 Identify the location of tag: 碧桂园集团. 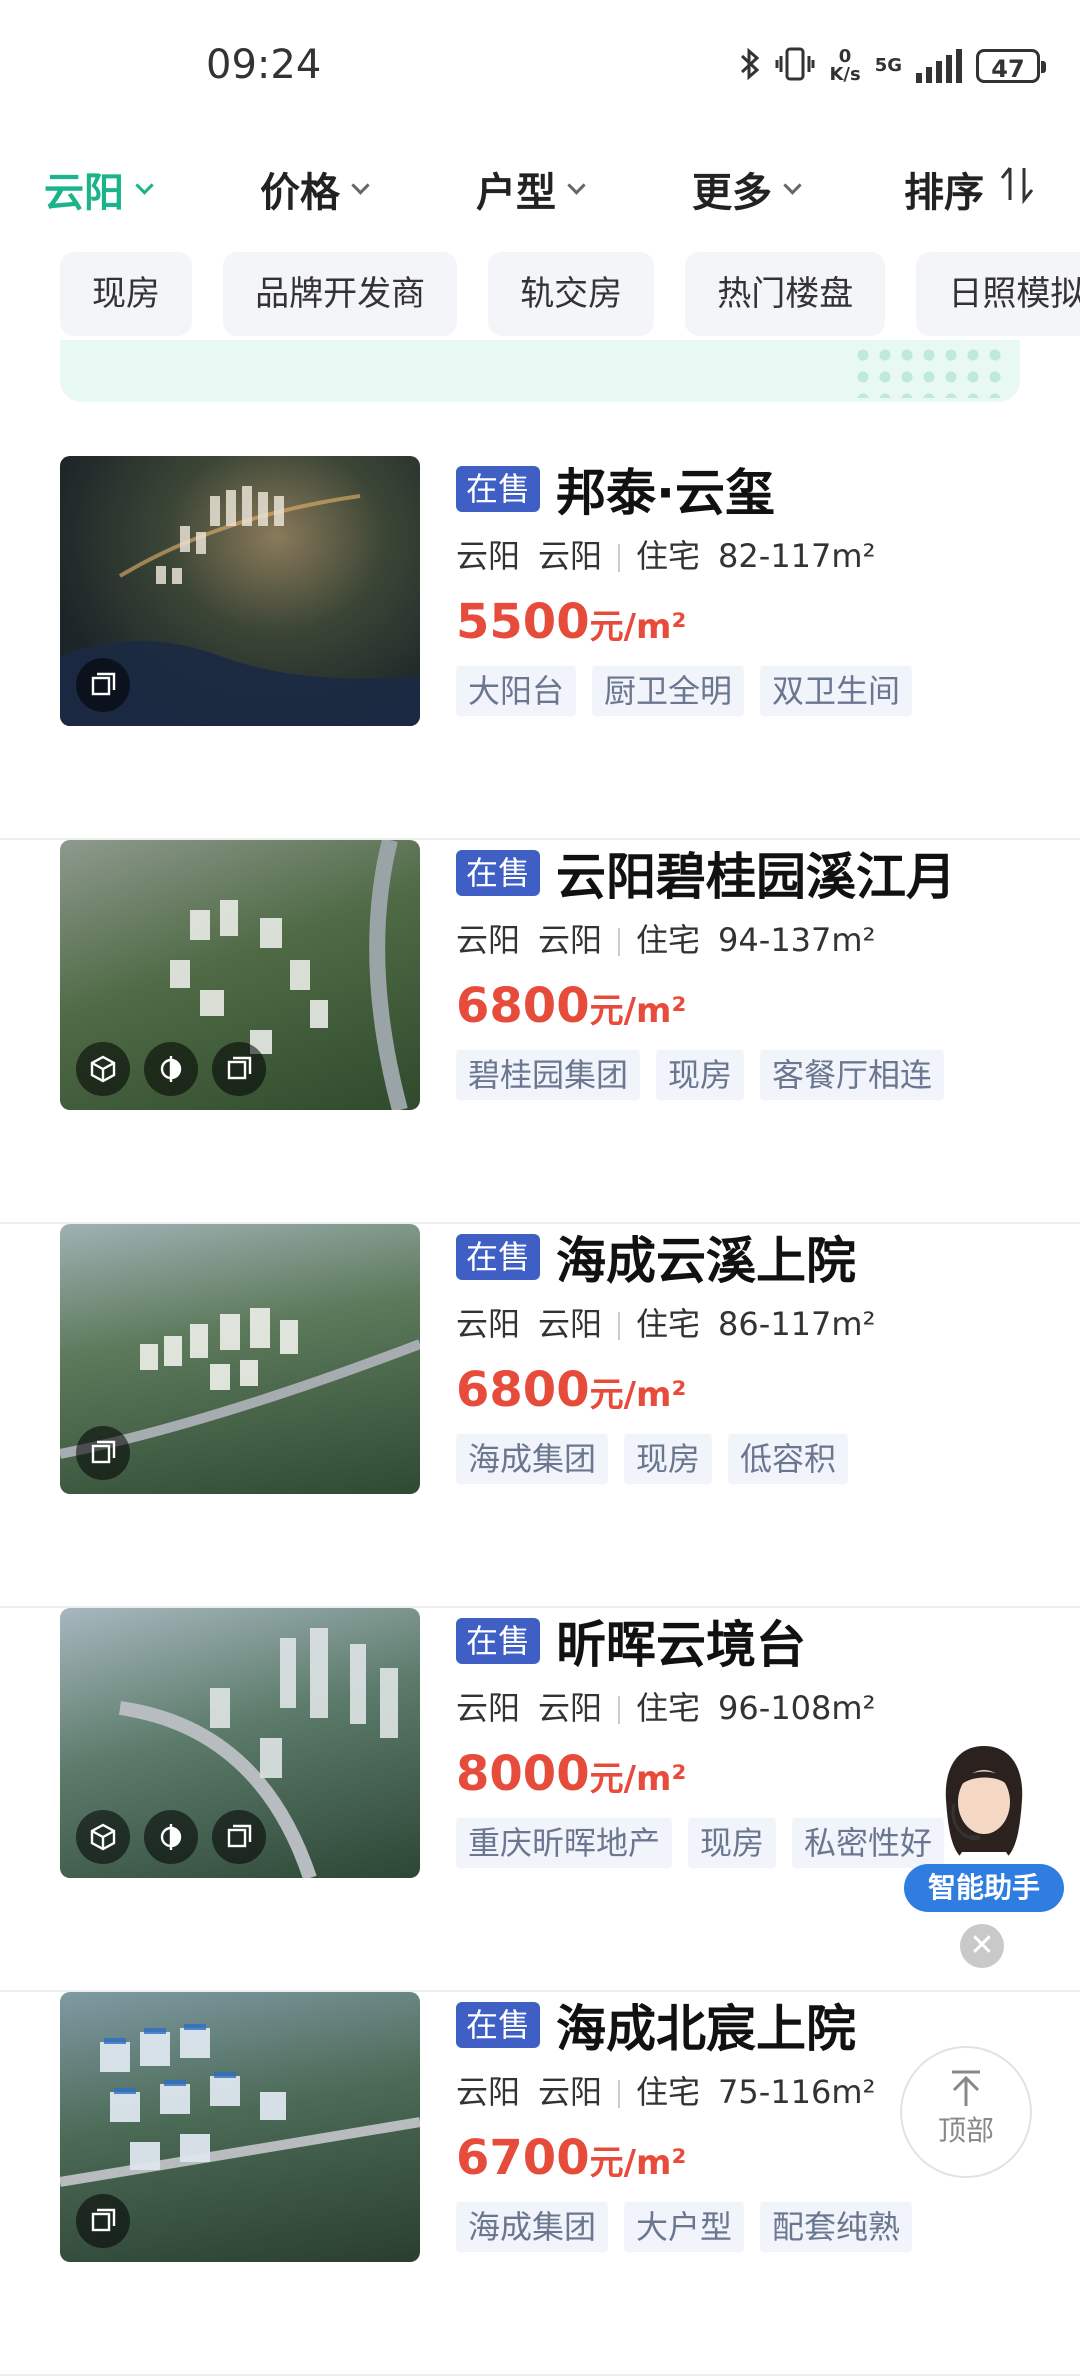
(548, 1075).